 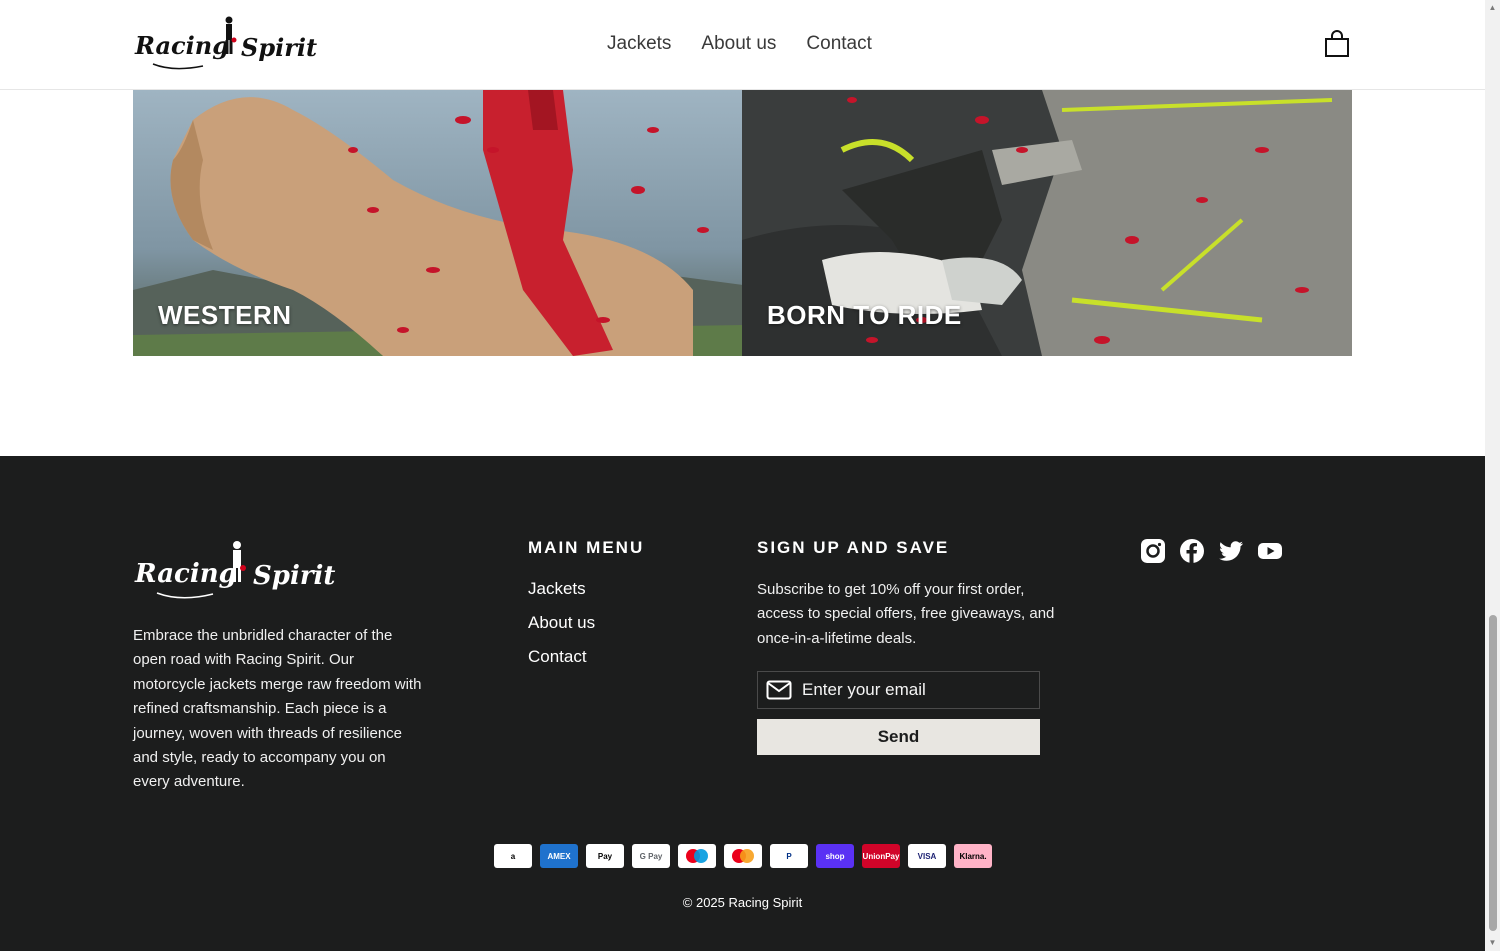 I want to click on footer-link-jackets: Jackets, so click(x=561, y=589).